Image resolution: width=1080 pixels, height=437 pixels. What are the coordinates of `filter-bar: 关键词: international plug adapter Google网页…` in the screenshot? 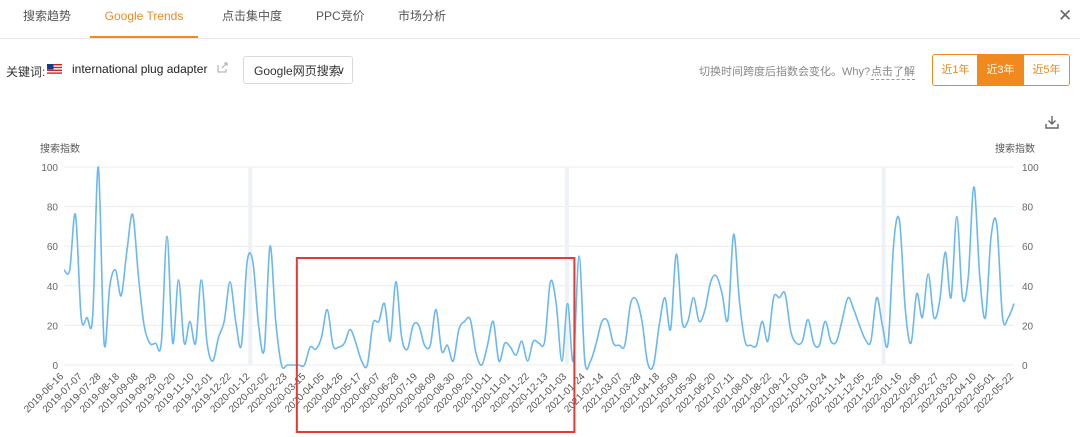 It's located at (540, 70).